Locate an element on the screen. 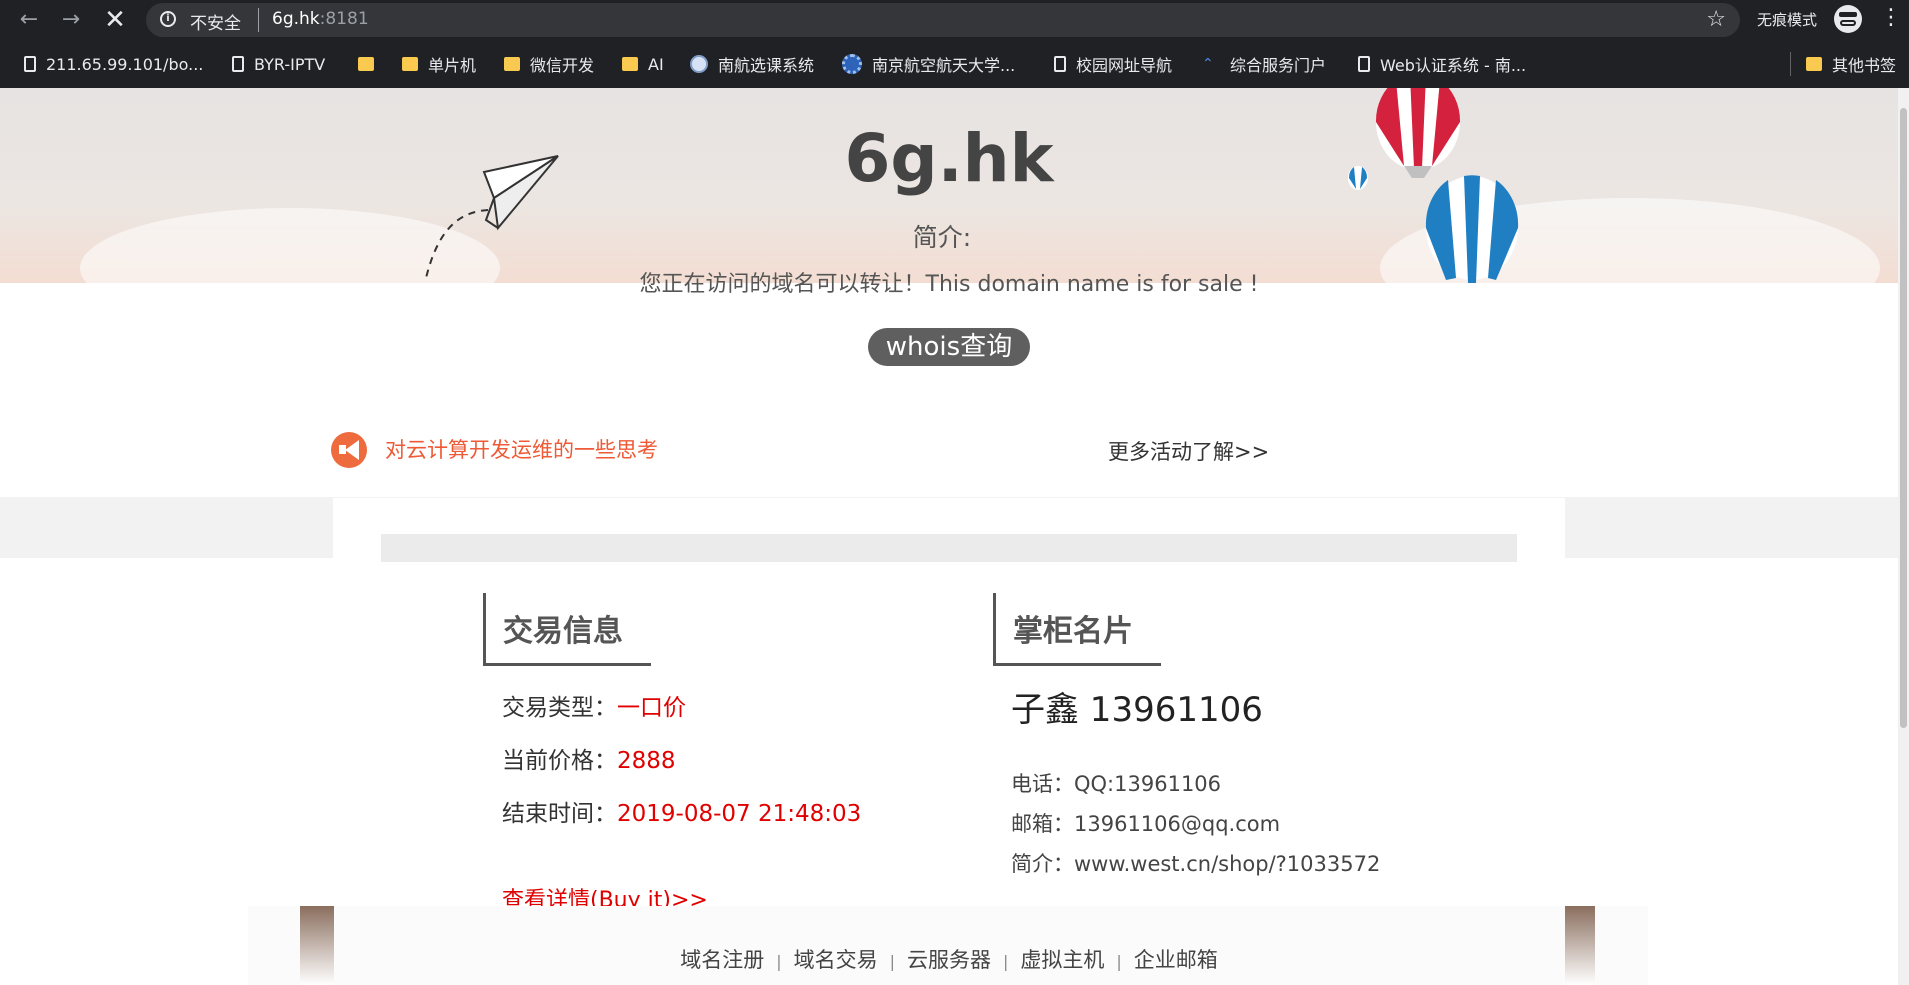 Image resolution: width=1909 pixels, height=985 pixels. footer-link-domain-trade: 域名交易 is located at coordinates (836, 960).